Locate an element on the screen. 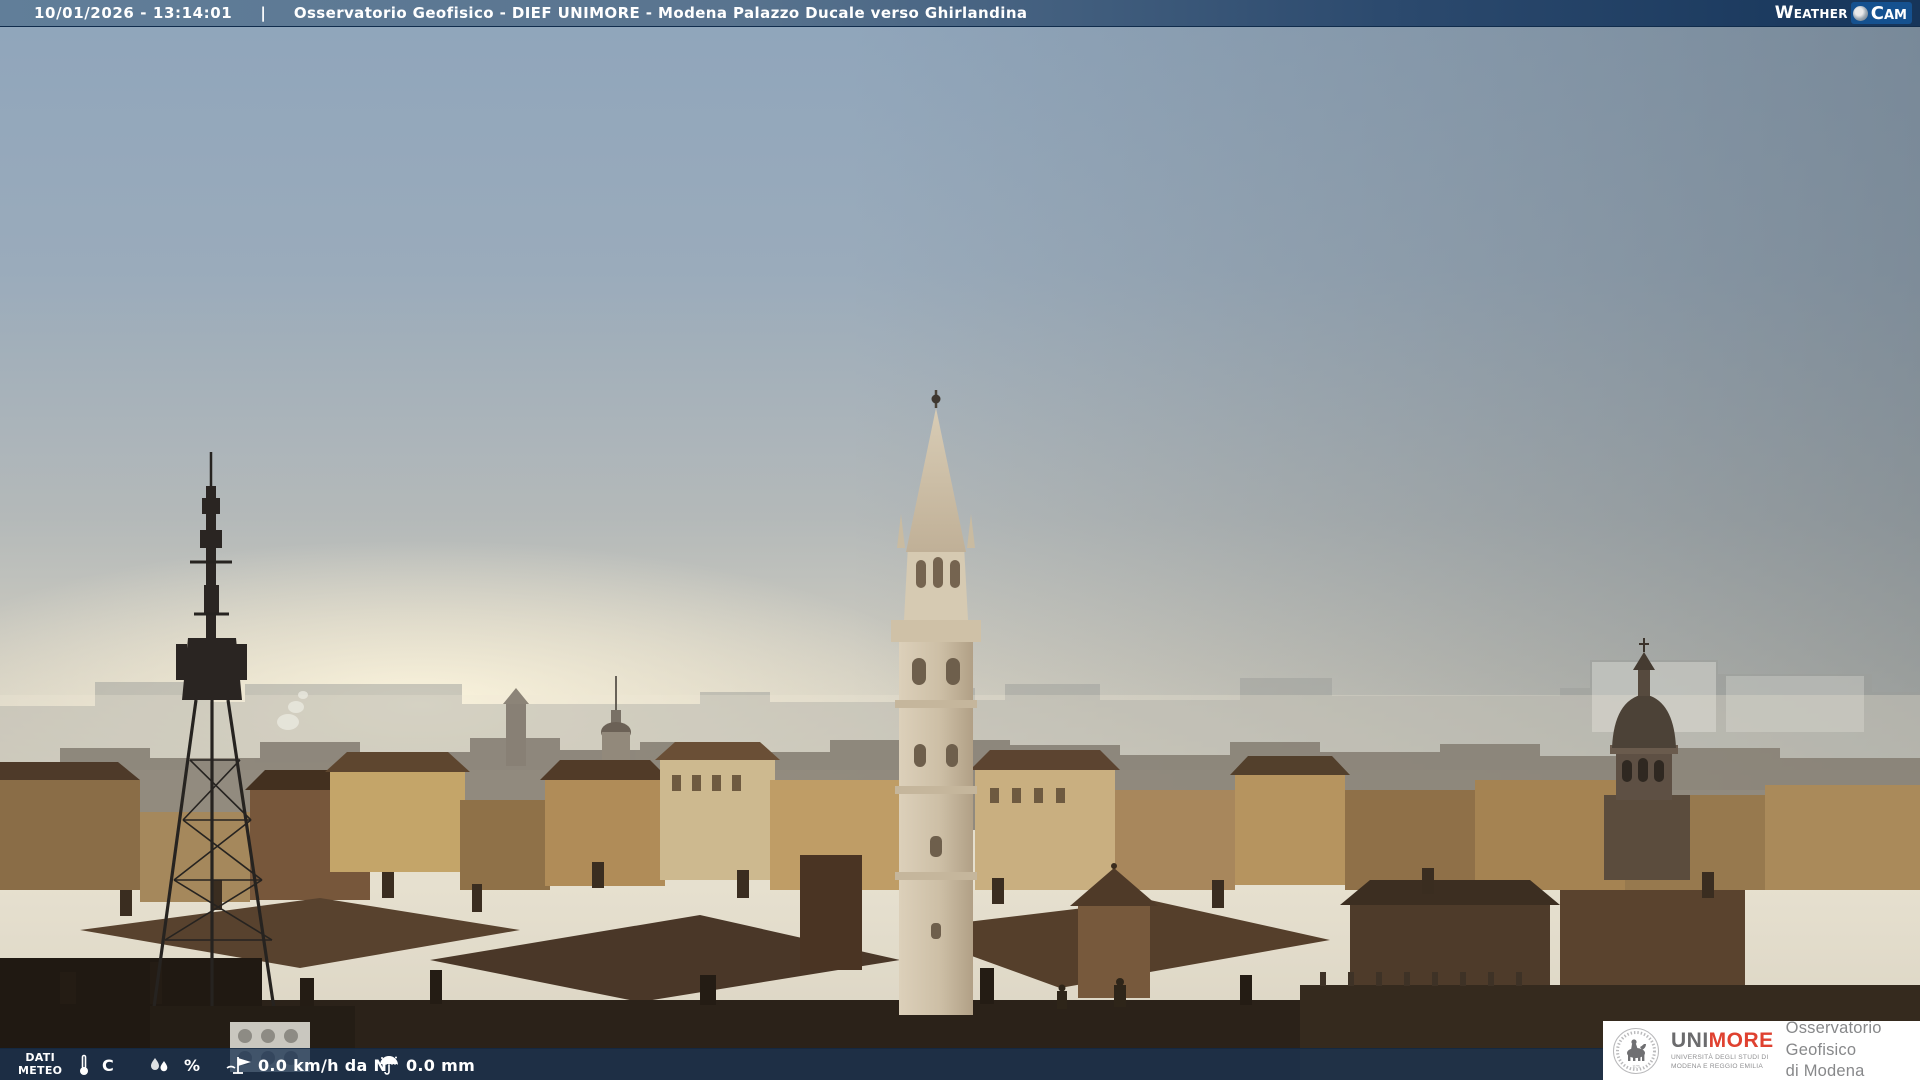 This screenshot has width=1920, height=1080. thermometer-icon is located at coordinates (84, 1064).